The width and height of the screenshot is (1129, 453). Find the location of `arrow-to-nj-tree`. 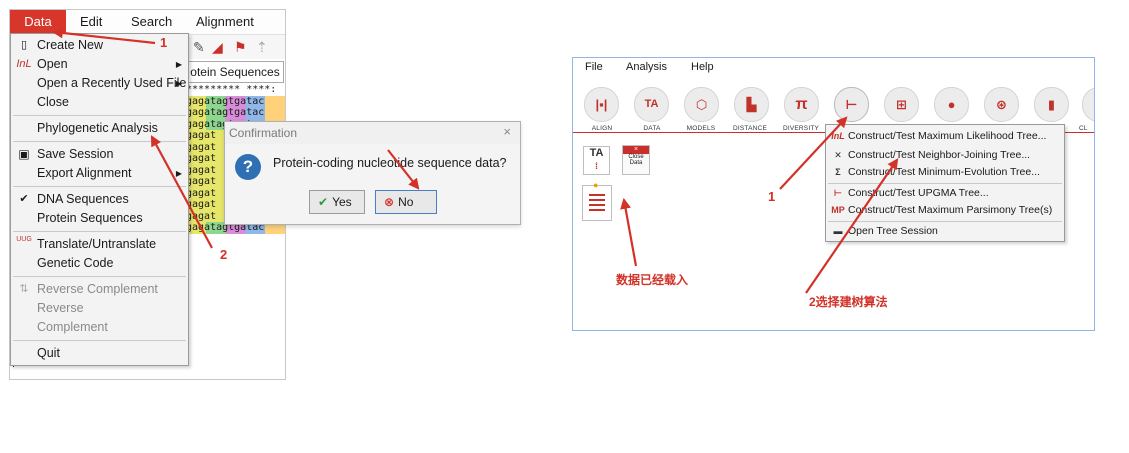

arrow-to-nj-tree is located at coordinates (852, 226).